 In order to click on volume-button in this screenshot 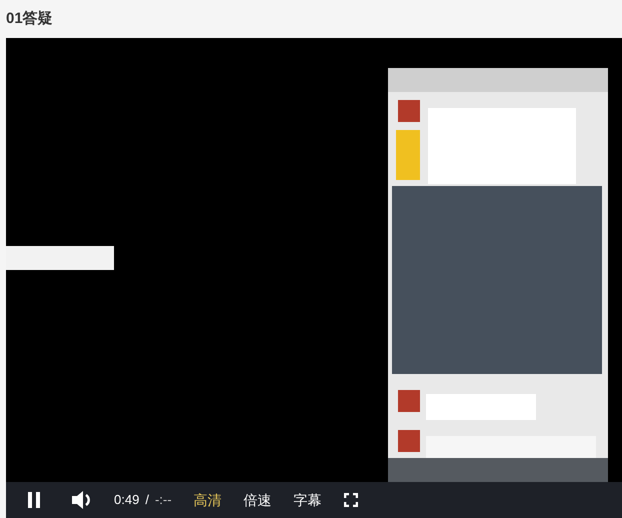, I will do `click(82, 500)`.